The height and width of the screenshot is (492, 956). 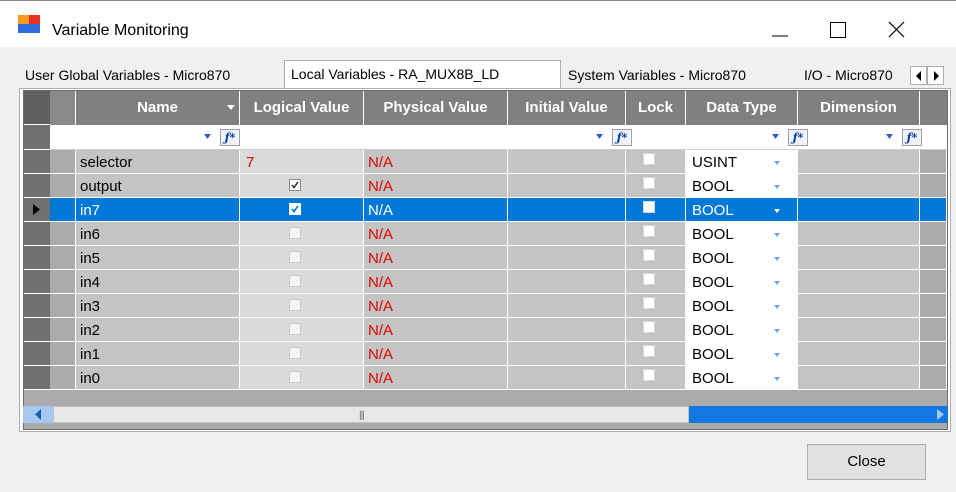 I want to click on close-button: Close, so click(x=866, y=462).